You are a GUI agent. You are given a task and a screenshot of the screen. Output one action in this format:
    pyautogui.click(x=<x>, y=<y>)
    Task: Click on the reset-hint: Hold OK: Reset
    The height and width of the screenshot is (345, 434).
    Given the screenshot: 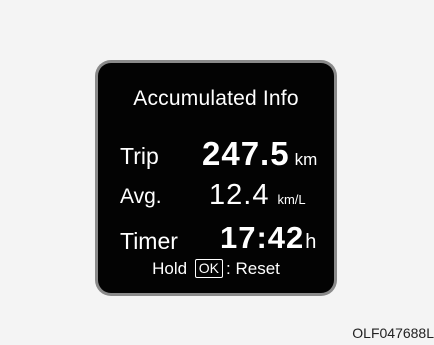 What is the action you would take?
    pyautogui.click(x=216, y=269)
    